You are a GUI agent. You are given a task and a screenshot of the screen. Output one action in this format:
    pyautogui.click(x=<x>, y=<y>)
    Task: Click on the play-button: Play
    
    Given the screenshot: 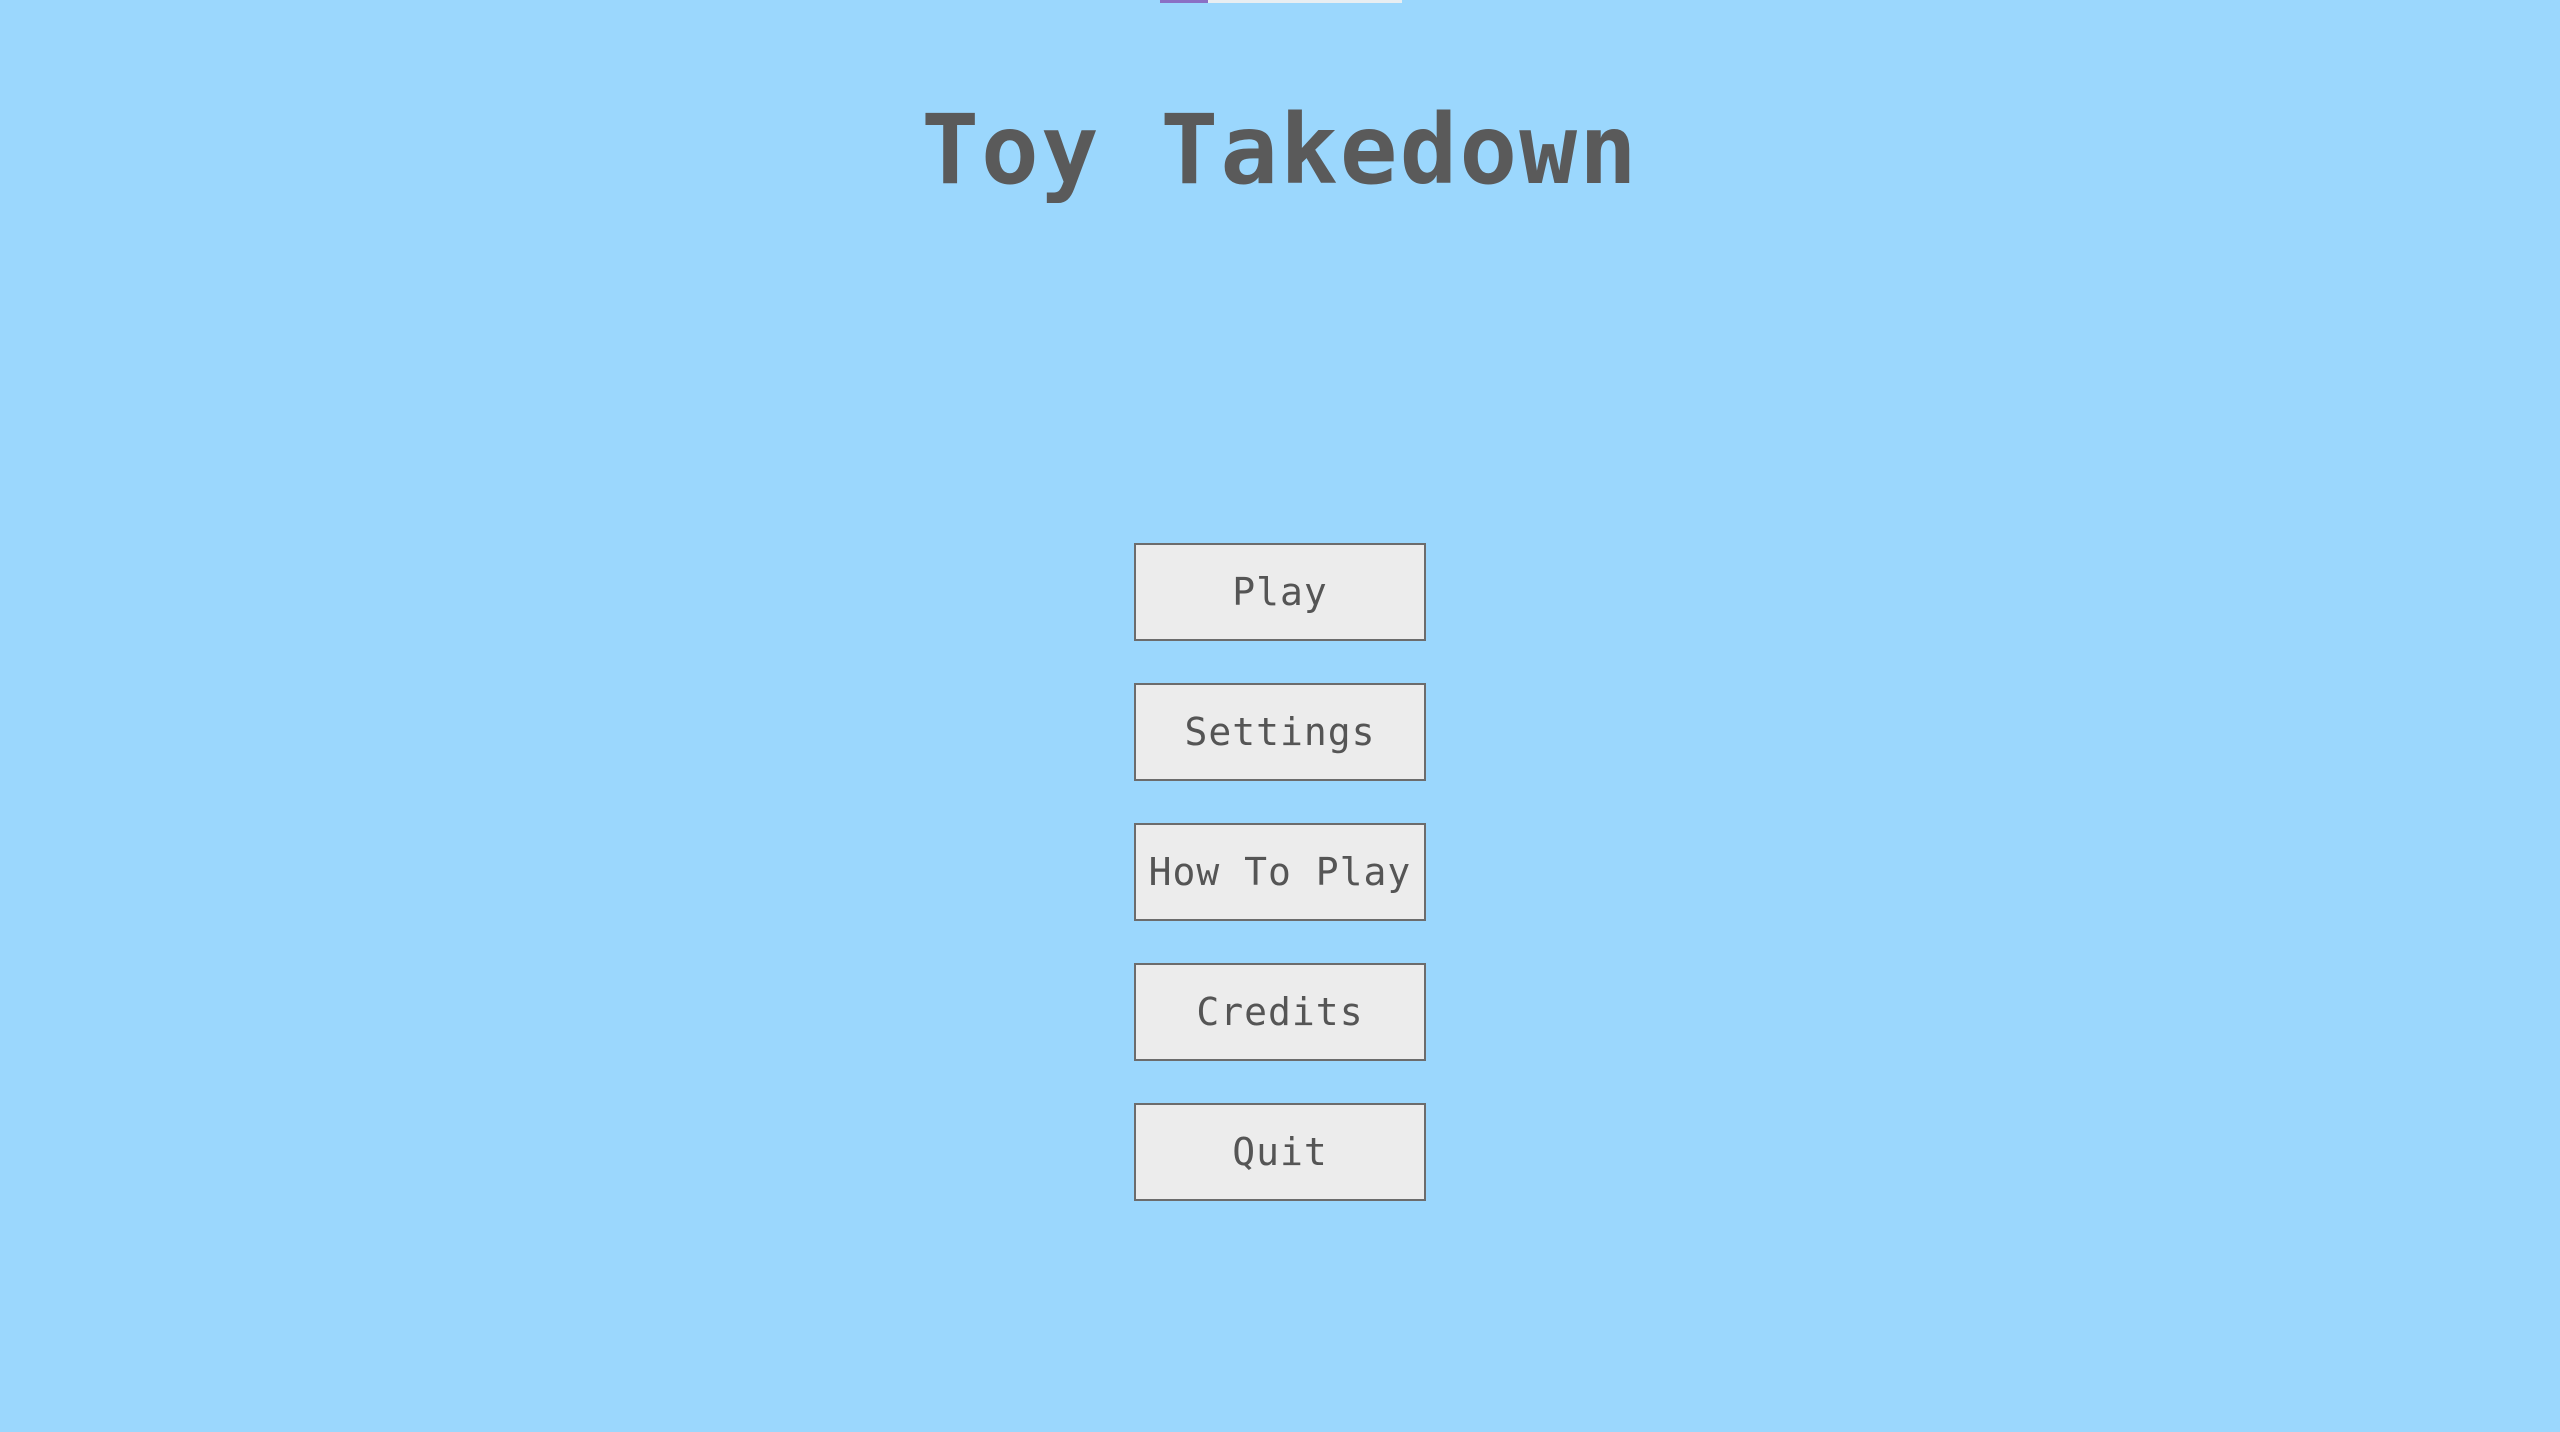 What is the action you would take?
    pyautogui.click(x=1280, y=592)
    